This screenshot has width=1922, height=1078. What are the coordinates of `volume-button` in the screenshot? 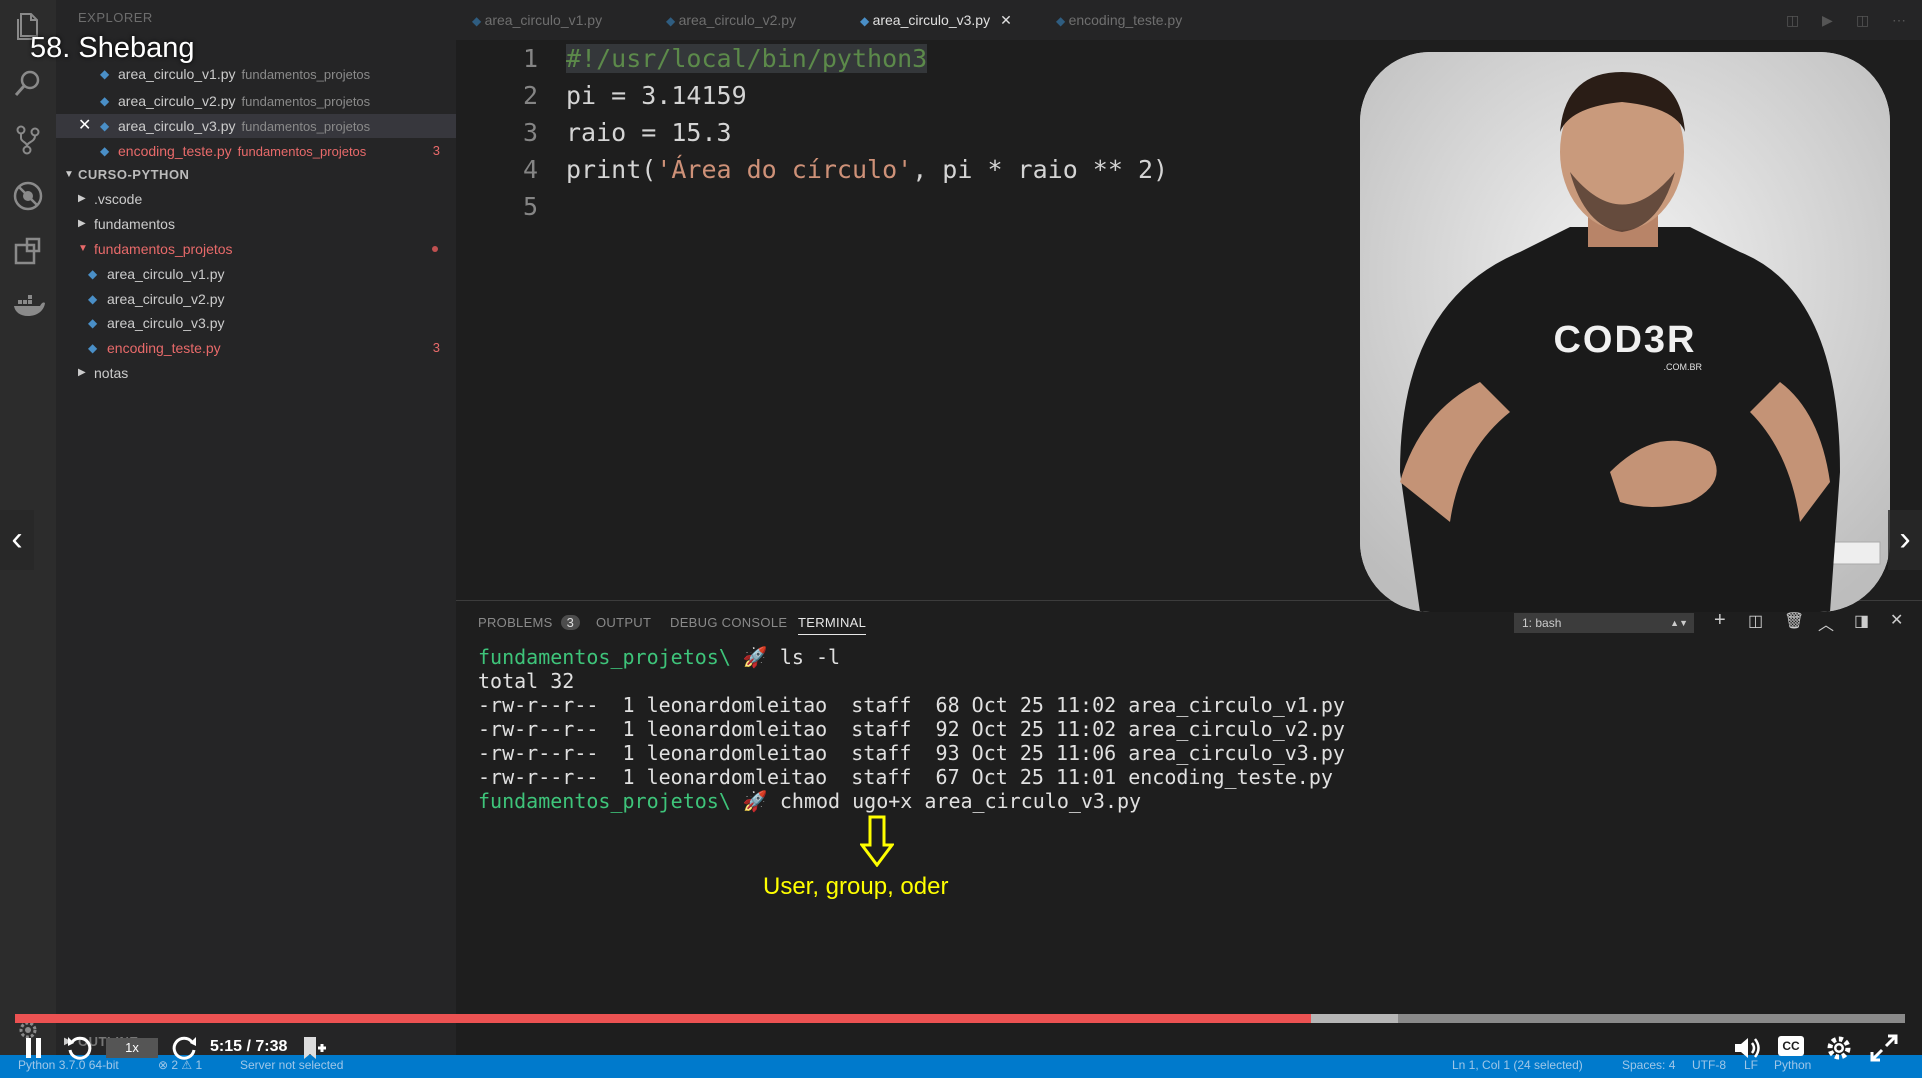 It's located at (1747, 1050).